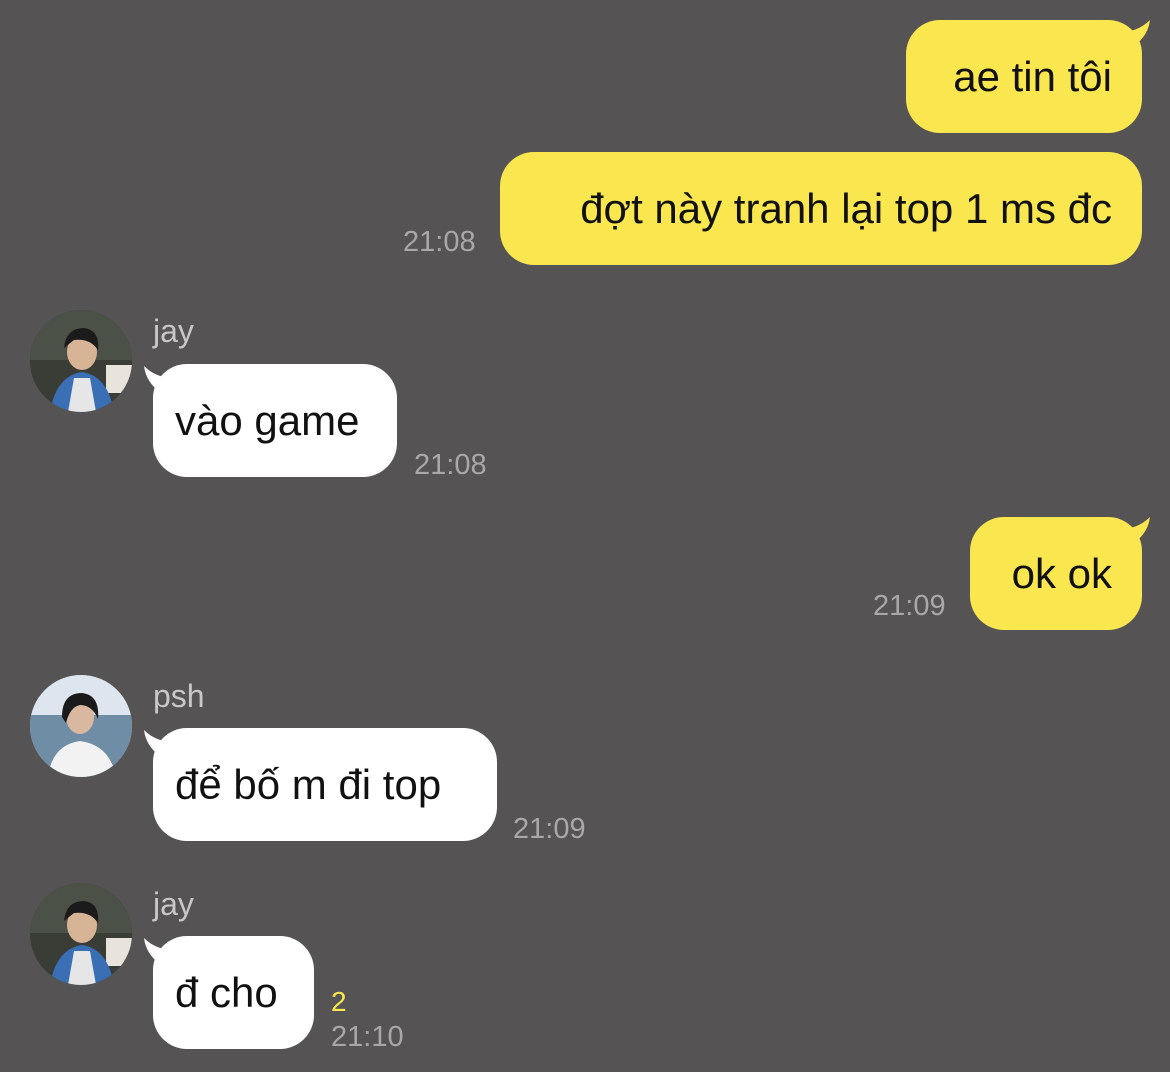 This screenshot has width=1170, height=1072. What do you see at coordinates (233, 992) in the screenshot?
I see `incoming-message-bubble: đ cho` at bounding box center [233, 992].